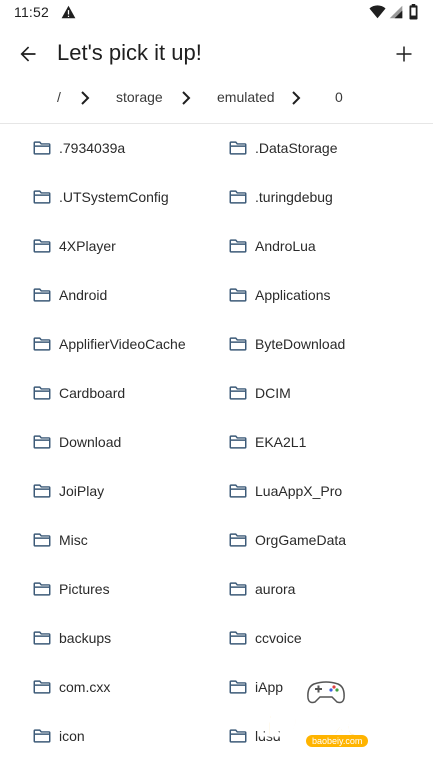 The height and width of the screenshot is (771, 433). I want to click on folder-label: .7934039a, so click(92, 148).